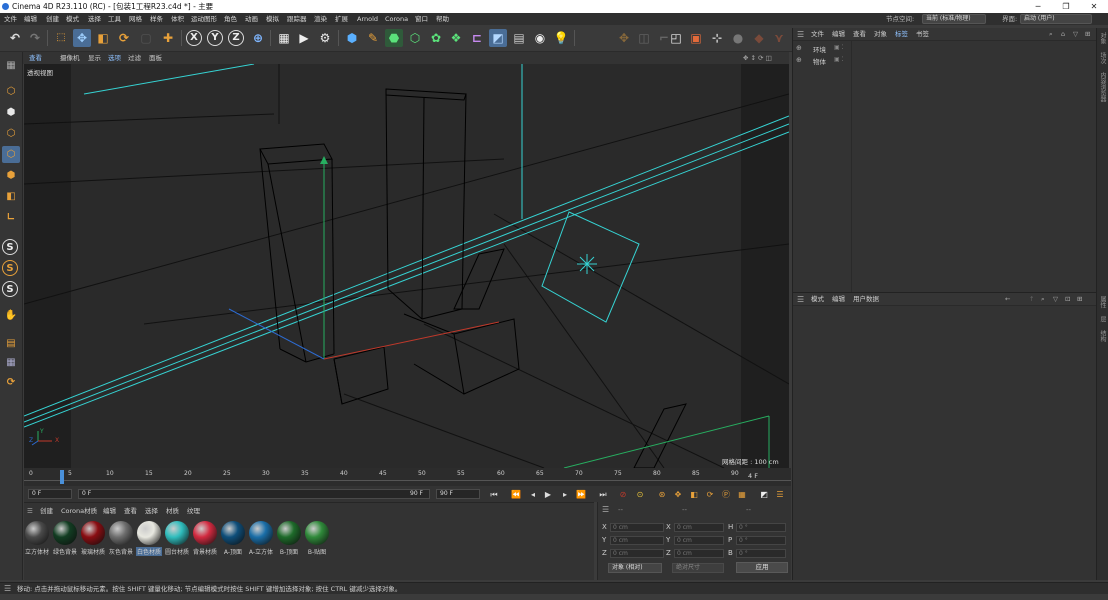 The width and height of the screenshot is (1108, 600). Describe the element at coordinates (10, 19) in the screenshot. I see `menu-file: 文件` at that location.